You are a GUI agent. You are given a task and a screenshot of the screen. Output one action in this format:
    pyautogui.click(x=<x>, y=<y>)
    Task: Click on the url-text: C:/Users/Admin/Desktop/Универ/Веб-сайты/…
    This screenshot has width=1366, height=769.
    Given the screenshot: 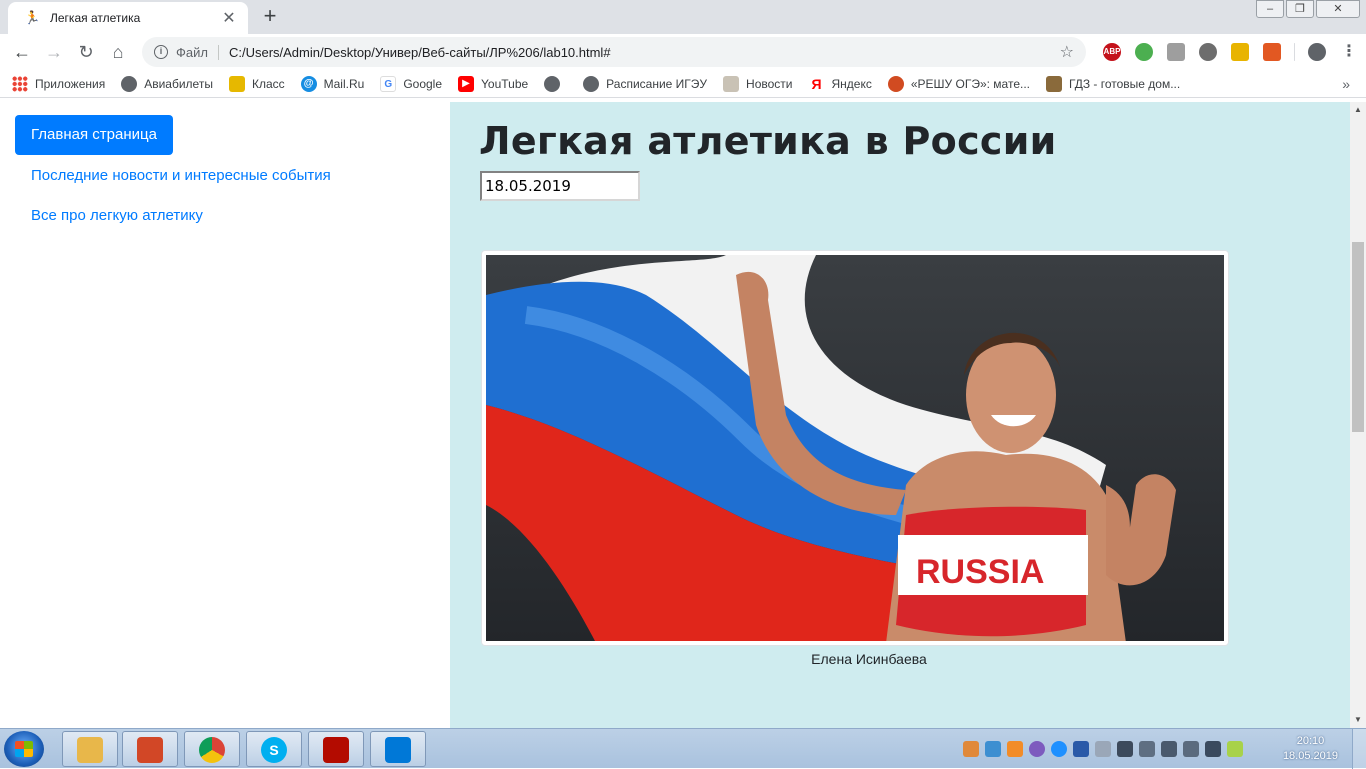 What is the action you would take?
    pyautogui.click(x=644, y=52)
    